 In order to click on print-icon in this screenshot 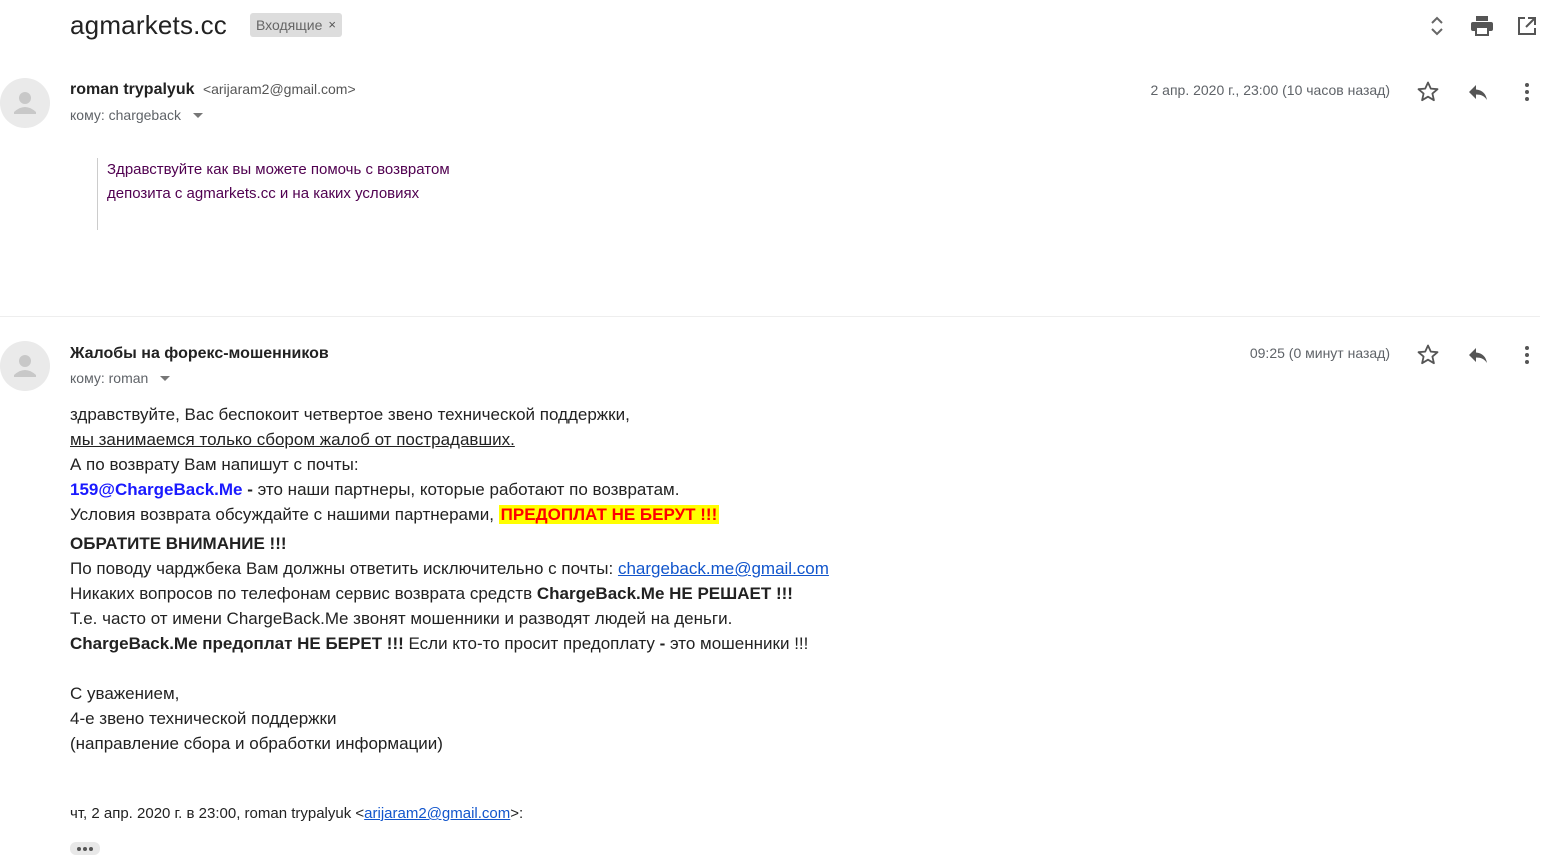, I will do `click(1482, 26)`.